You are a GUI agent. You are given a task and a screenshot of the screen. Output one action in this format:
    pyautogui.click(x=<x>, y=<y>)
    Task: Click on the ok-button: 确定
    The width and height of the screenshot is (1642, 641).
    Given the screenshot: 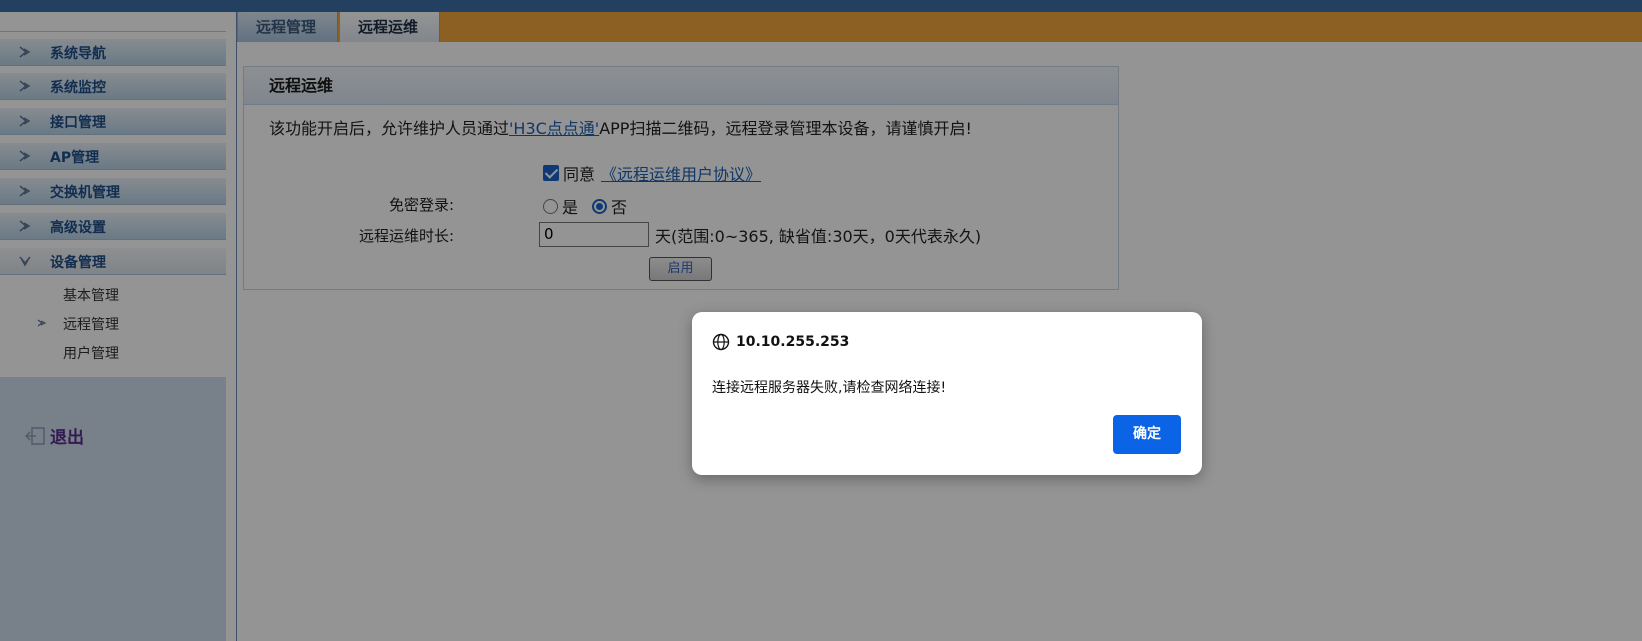 What is the action you would take?
    pyautogui.click(x=1147, y=434)
    